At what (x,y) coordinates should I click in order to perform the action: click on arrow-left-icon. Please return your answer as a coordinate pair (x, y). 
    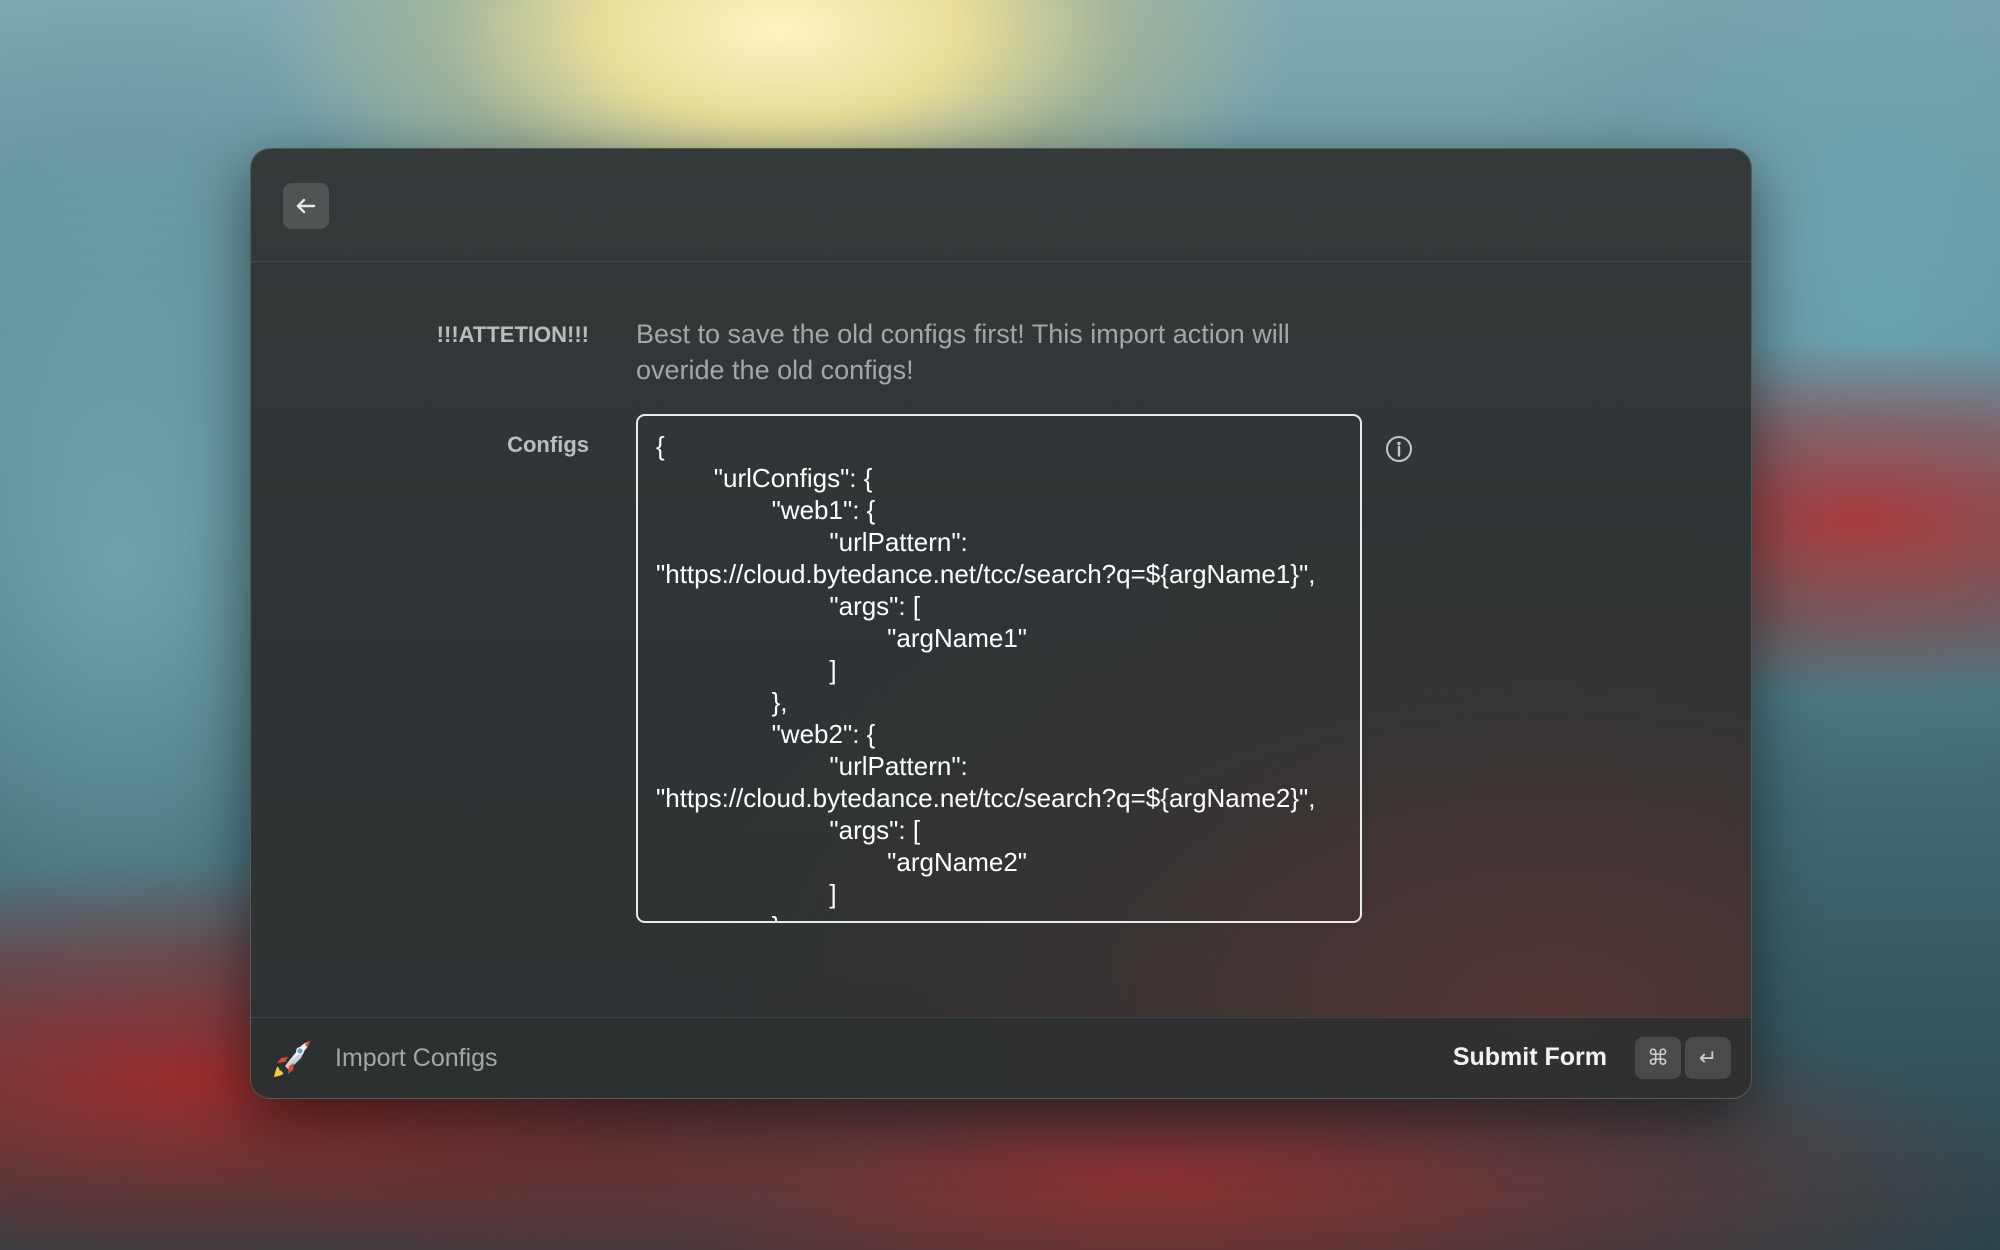
    Looking at the image, I should click on (306, 206).